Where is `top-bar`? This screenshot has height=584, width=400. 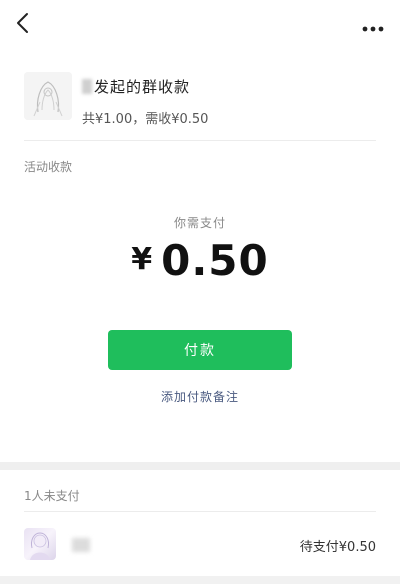 top-bar is located at coordinates (200, 26).